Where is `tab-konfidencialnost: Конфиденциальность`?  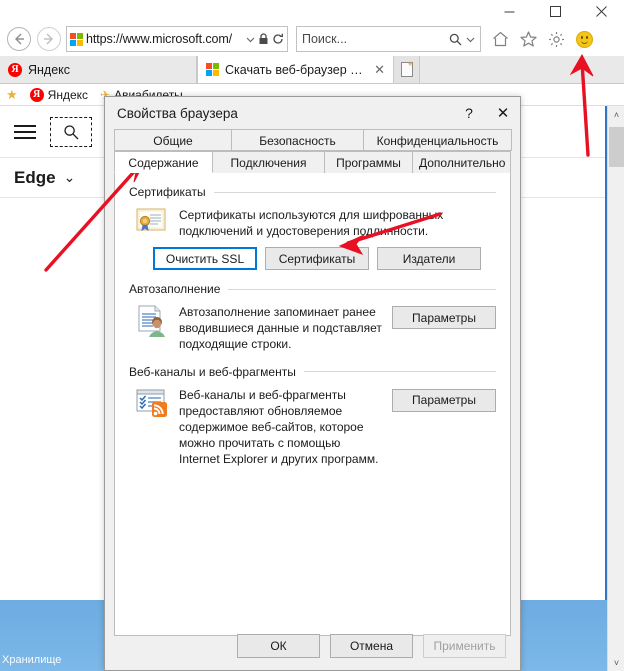
tab-konfidencialnost: Конфиденциальность is located at coordinates (437, 140).